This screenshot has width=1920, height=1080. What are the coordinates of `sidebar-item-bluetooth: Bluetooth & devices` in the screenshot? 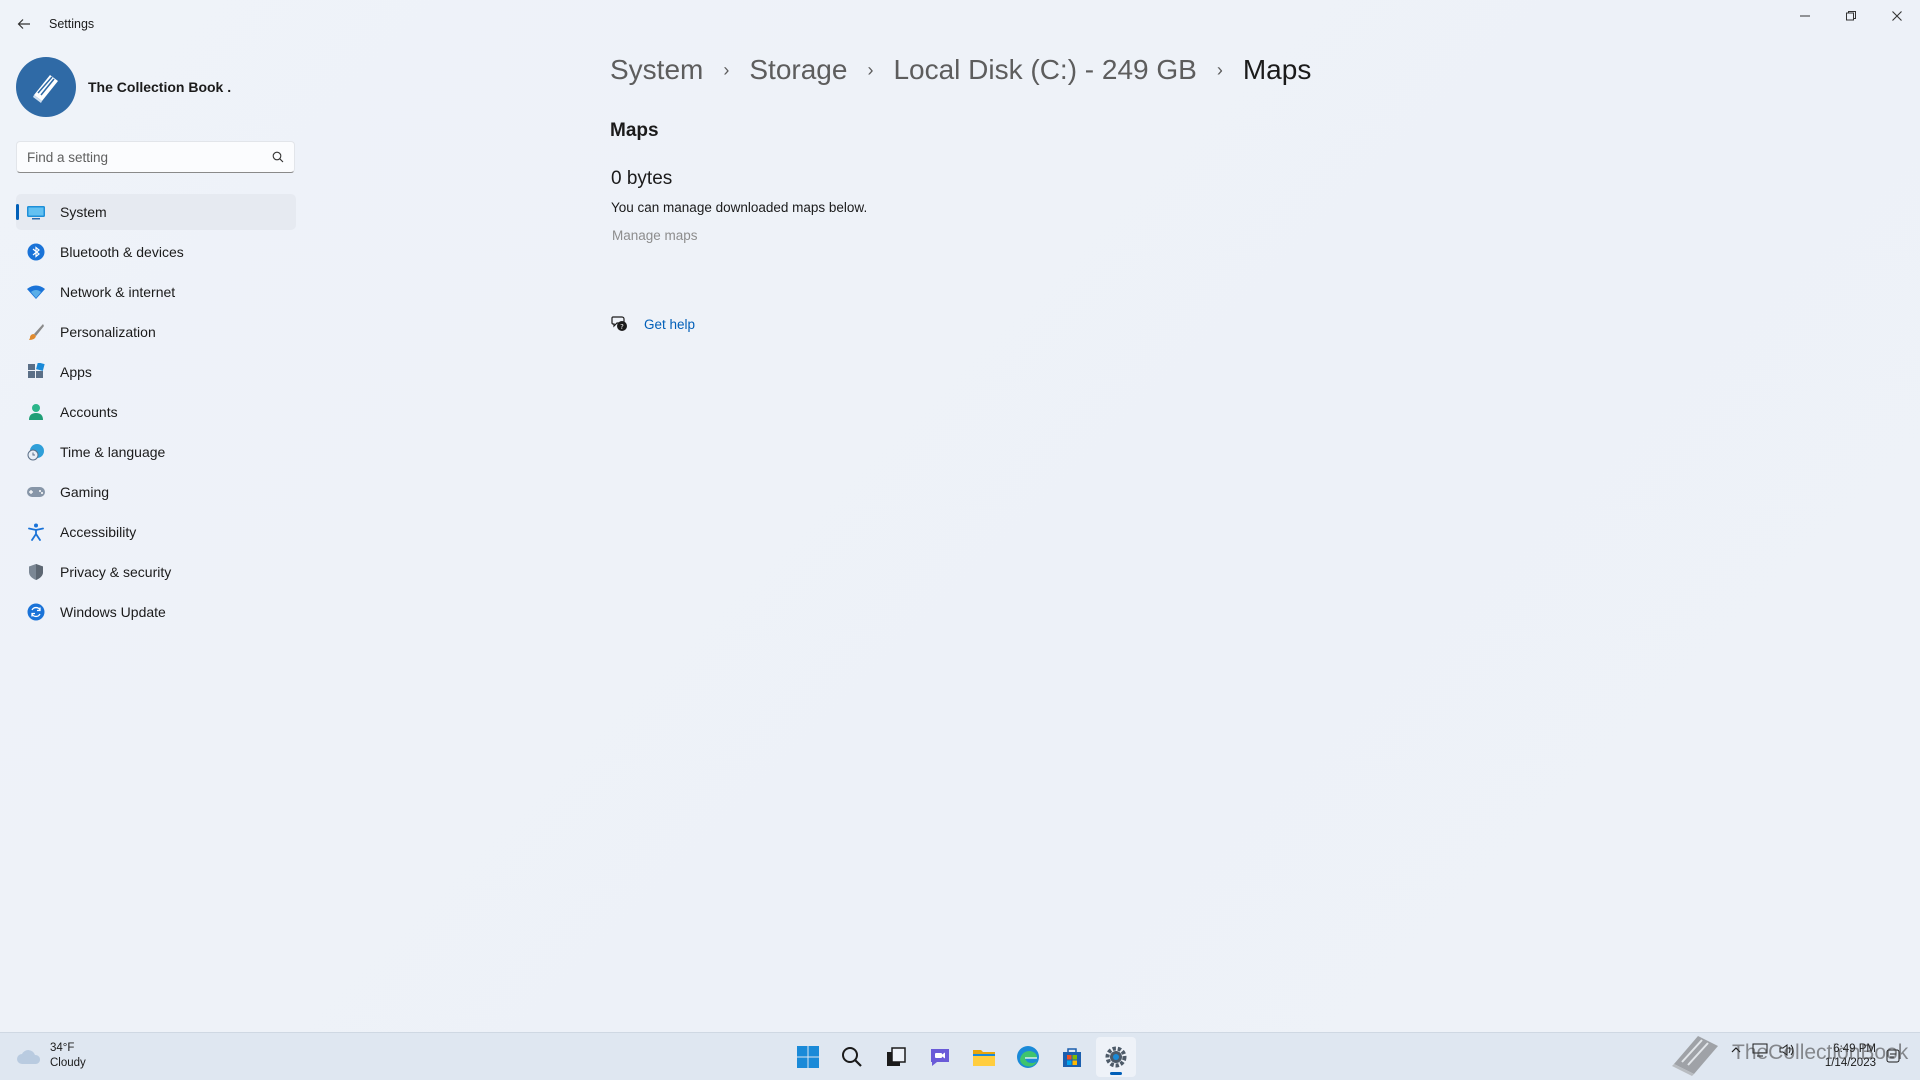 It's located at (156, 252).